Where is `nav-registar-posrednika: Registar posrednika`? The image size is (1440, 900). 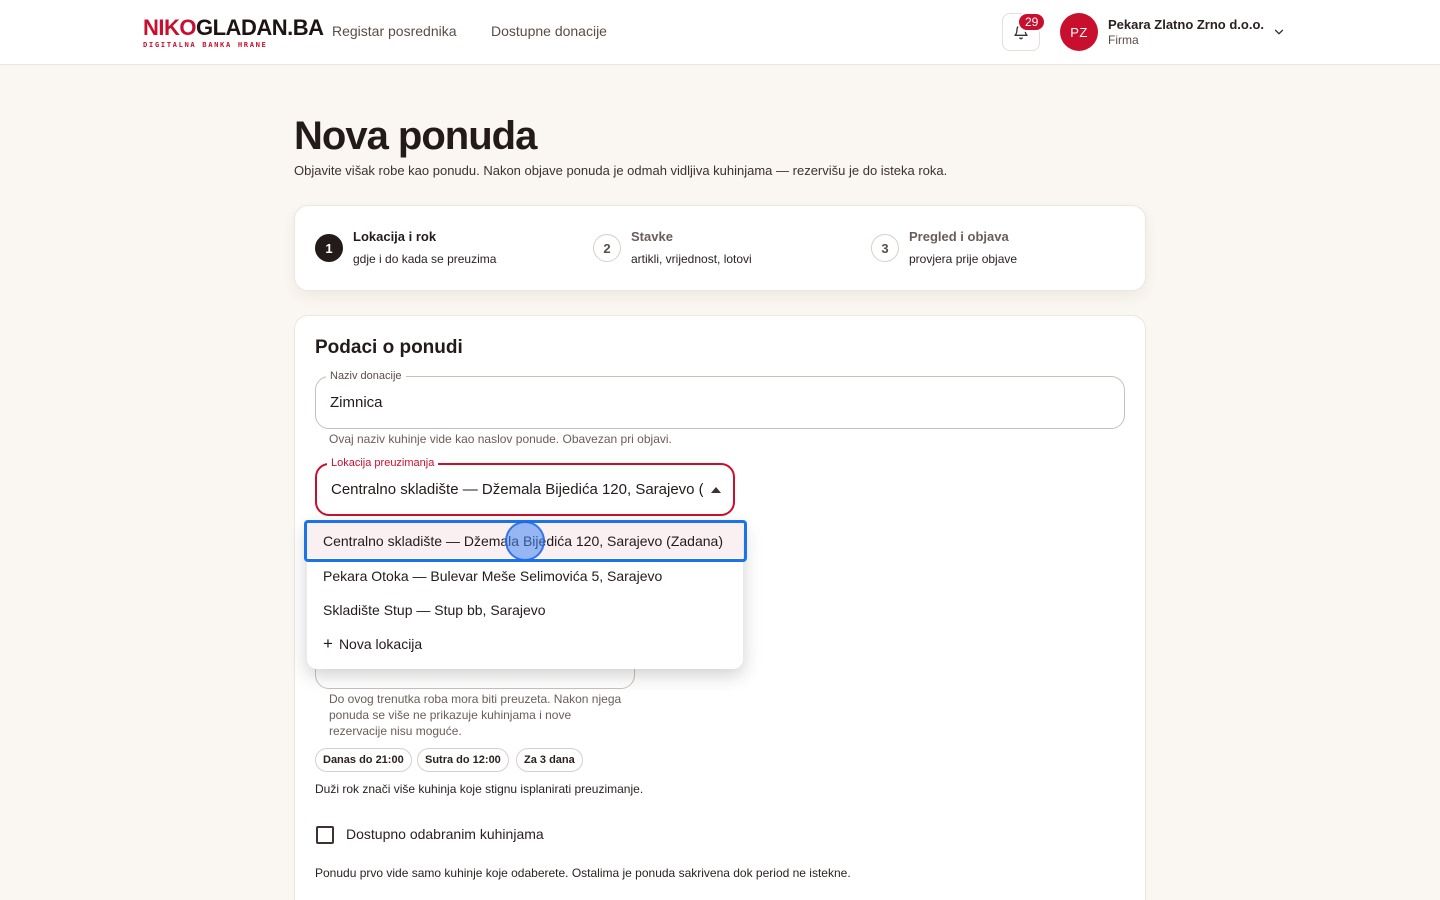 nav-registar-posrednika: Registar posrednika is located at coordinates (394, 31).